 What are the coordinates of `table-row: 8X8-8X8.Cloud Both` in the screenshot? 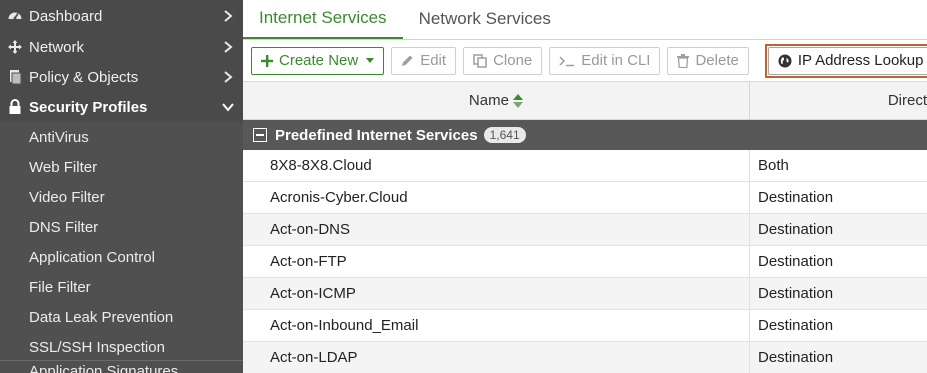 It's located at (585, 166).